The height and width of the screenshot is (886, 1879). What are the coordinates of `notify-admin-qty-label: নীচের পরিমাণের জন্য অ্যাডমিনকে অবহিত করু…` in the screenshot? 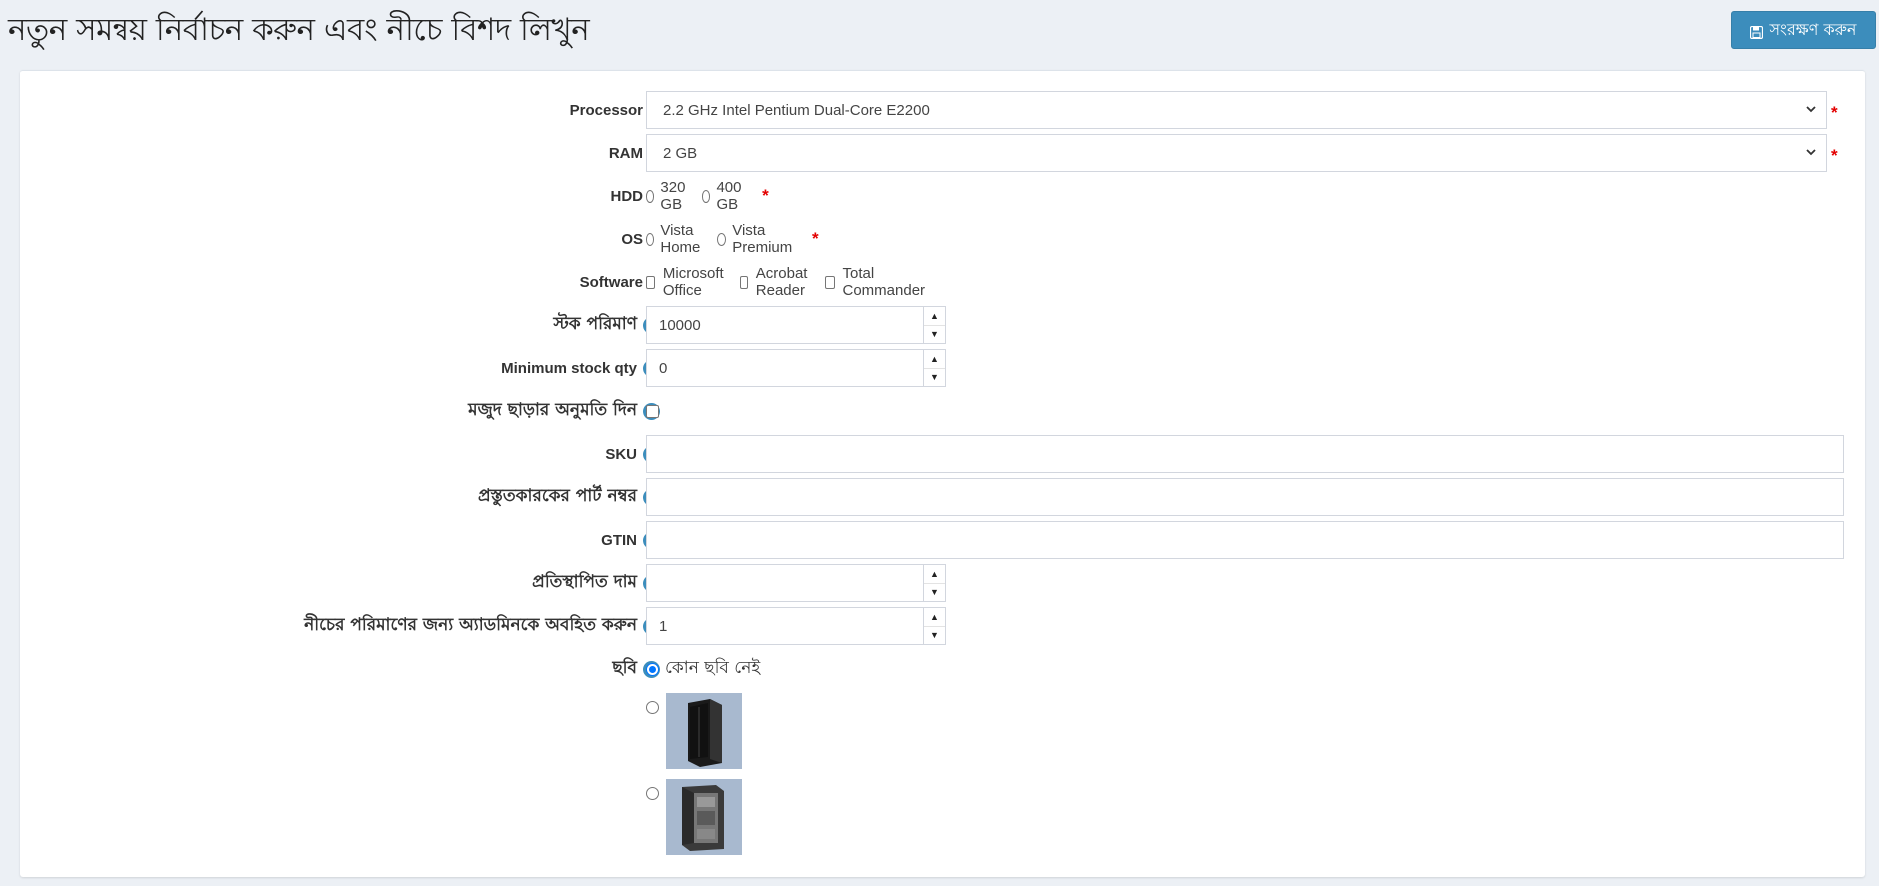 It's located at (482, 626).